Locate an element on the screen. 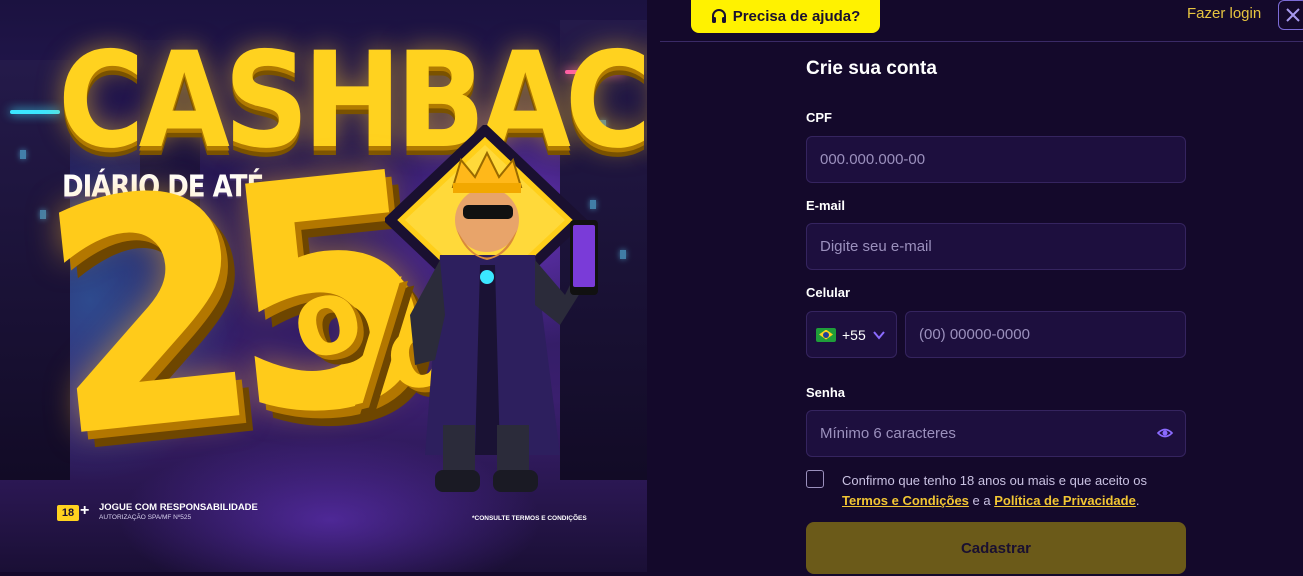 The width and height of the screenshot is (1303, 576). submit-button: Cadastrar is located at coordinates (996, 548).